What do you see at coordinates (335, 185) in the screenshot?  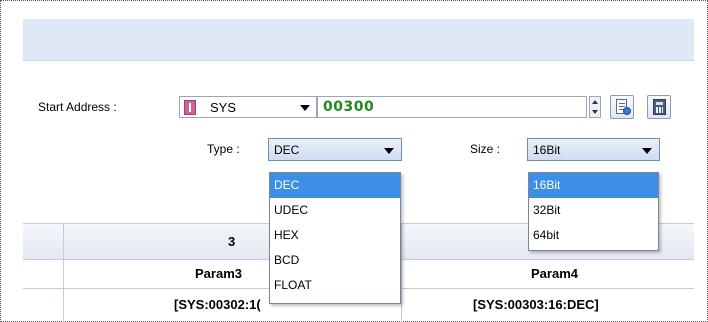 I see `type-option-dec: DEC` at bounding box center [335, 185].